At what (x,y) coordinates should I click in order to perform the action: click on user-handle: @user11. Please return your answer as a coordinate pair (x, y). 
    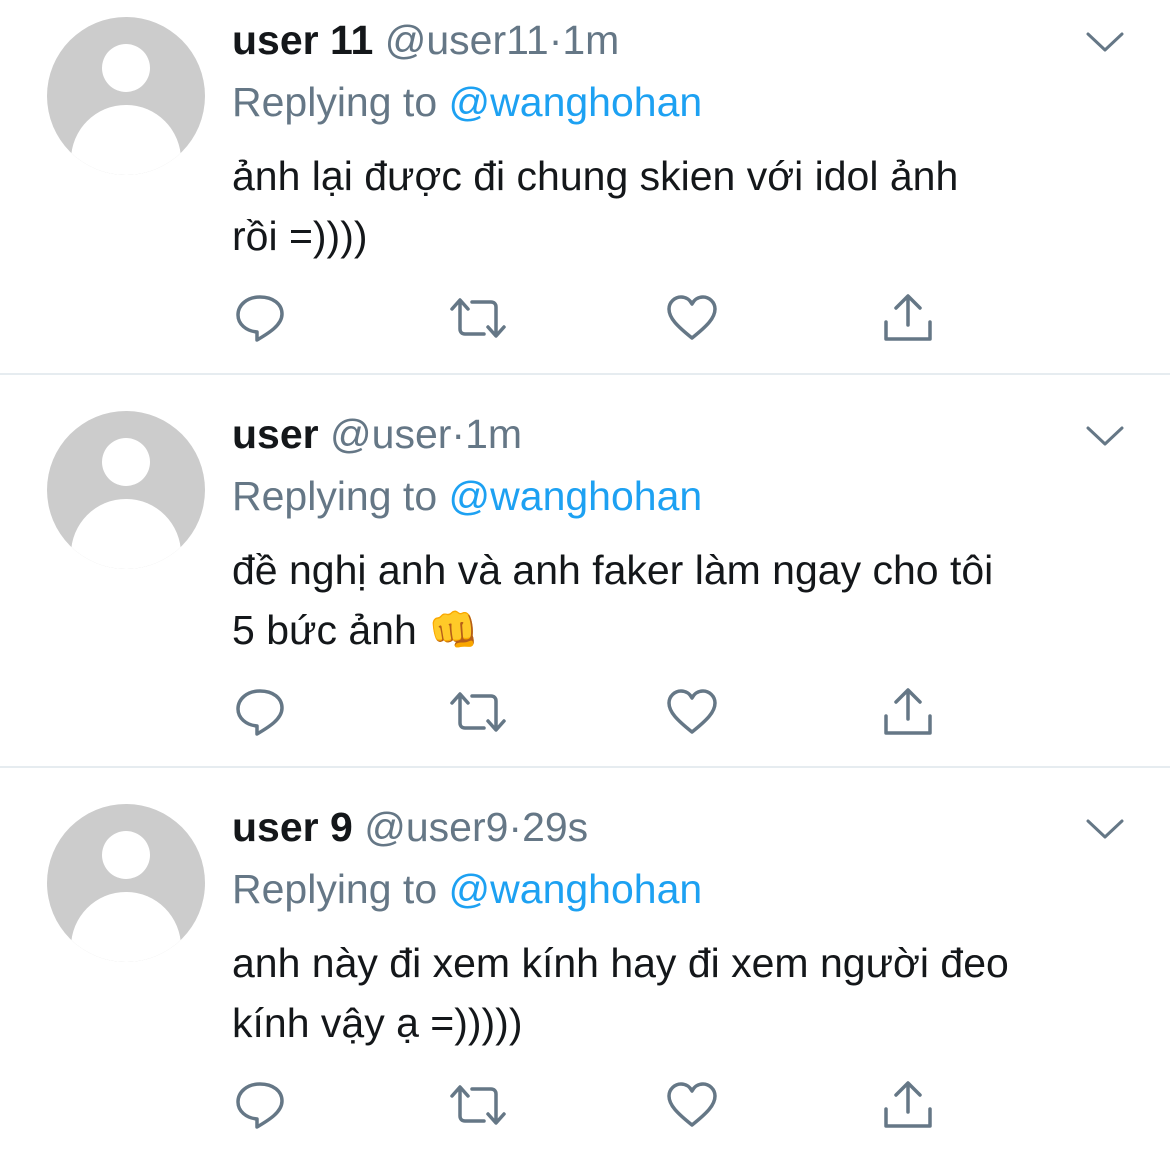
    Looking at the image, I should click on (467, 40).